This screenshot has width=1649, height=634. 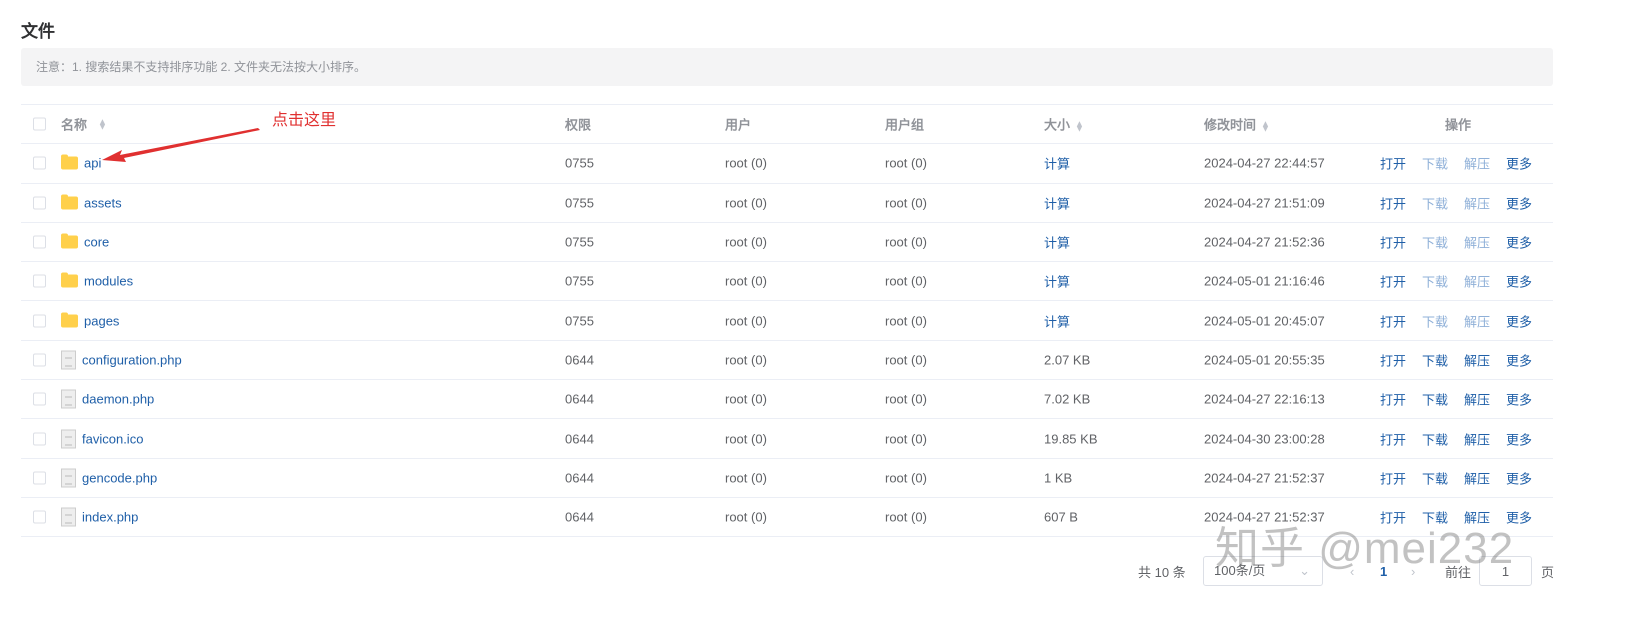 What do you see at coordinates (1237, 124) in the screenshot?
I see `column-time: 修改时间 ▲ ▼` at bounding box center [1237, 124].